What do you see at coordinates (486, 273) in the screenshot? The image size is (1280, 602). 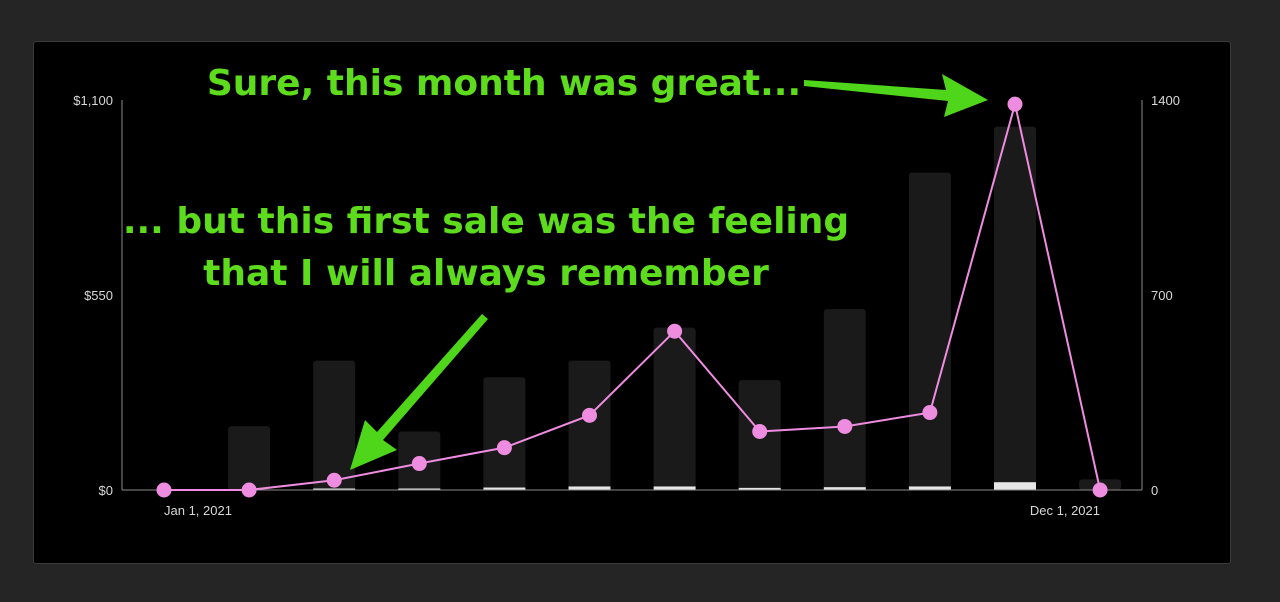 I see `annotation-first-sale-line2: that I will always remember` at bounding box center [486, 273].